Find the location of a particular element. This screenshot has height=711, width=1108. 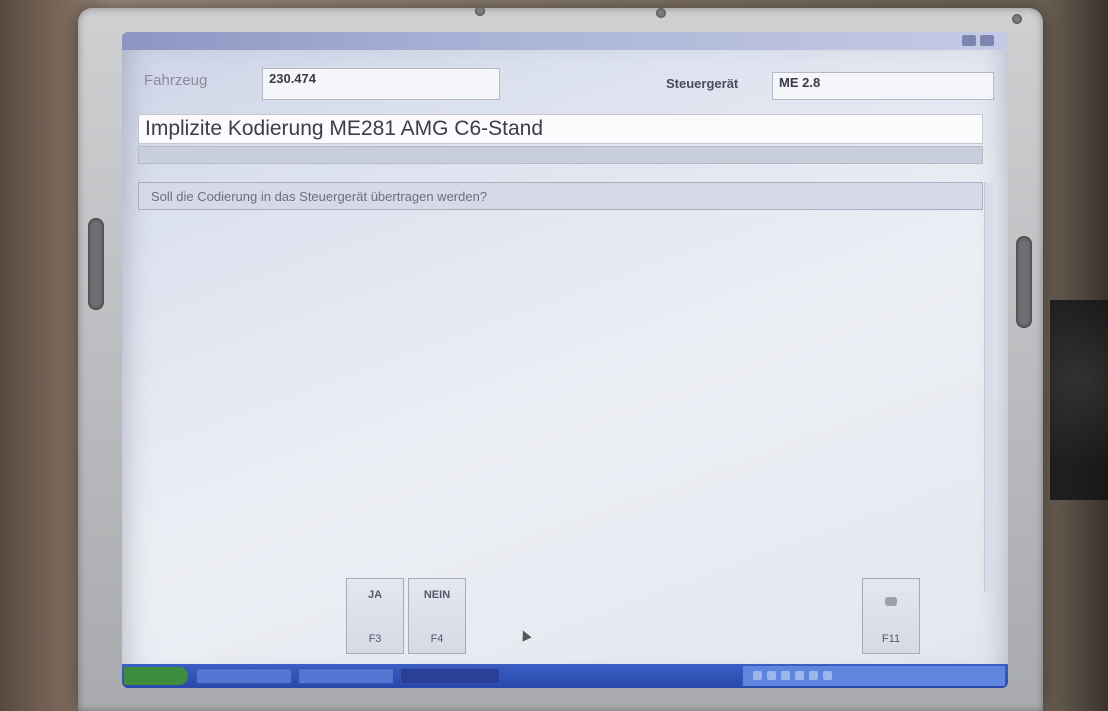

ja-button: JA F3 is located at coordinates (375, 616).